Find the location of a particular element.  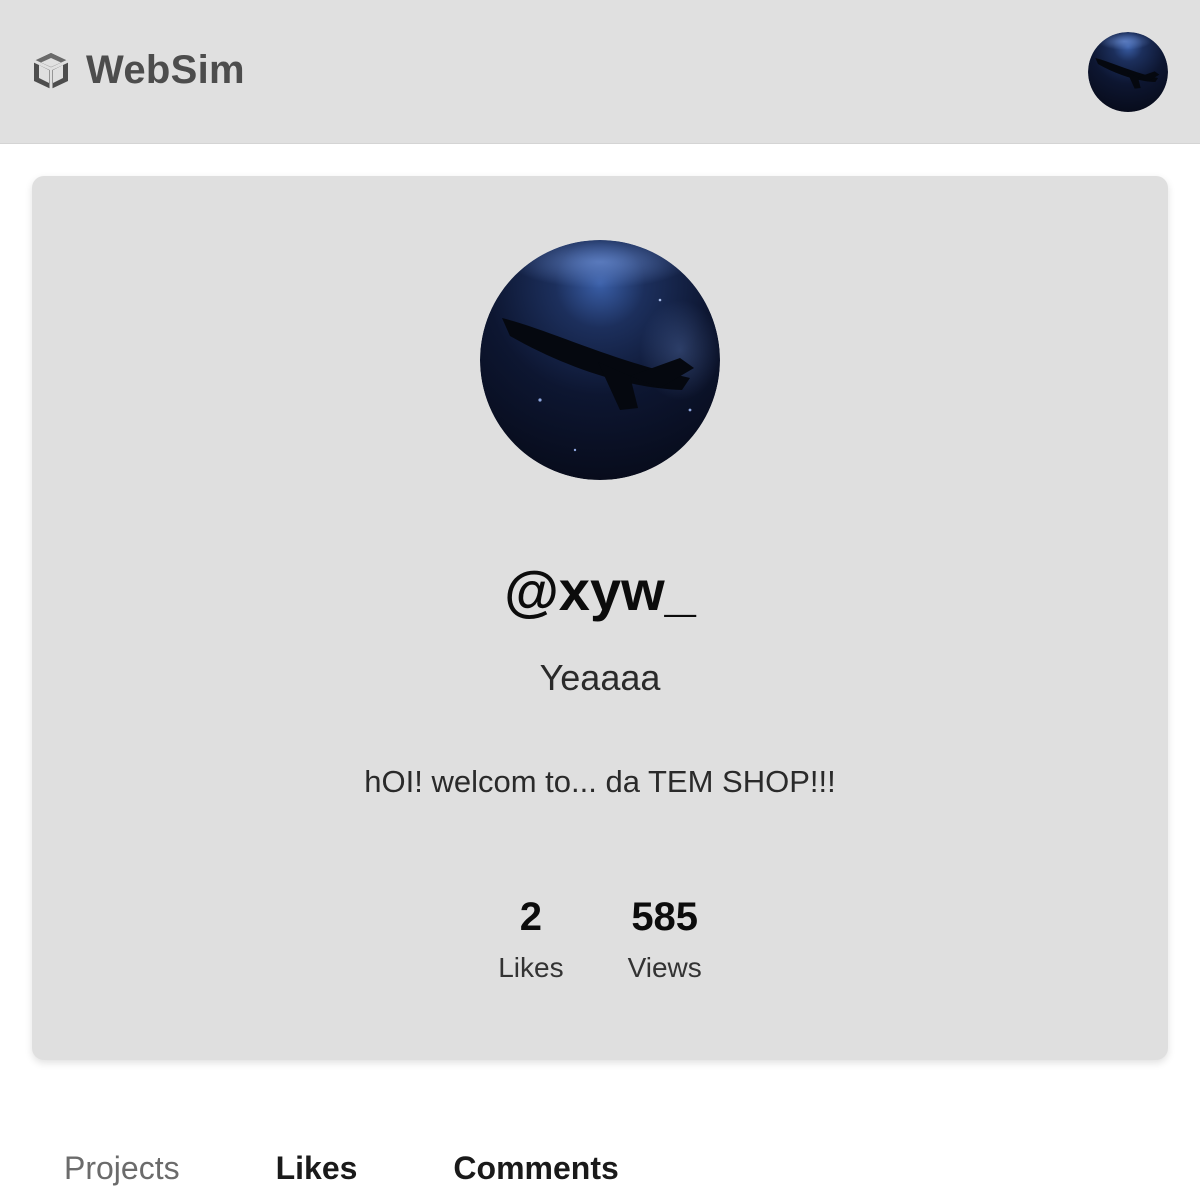

profile-handle: @xyw_ is located at coordinates (600, 590).